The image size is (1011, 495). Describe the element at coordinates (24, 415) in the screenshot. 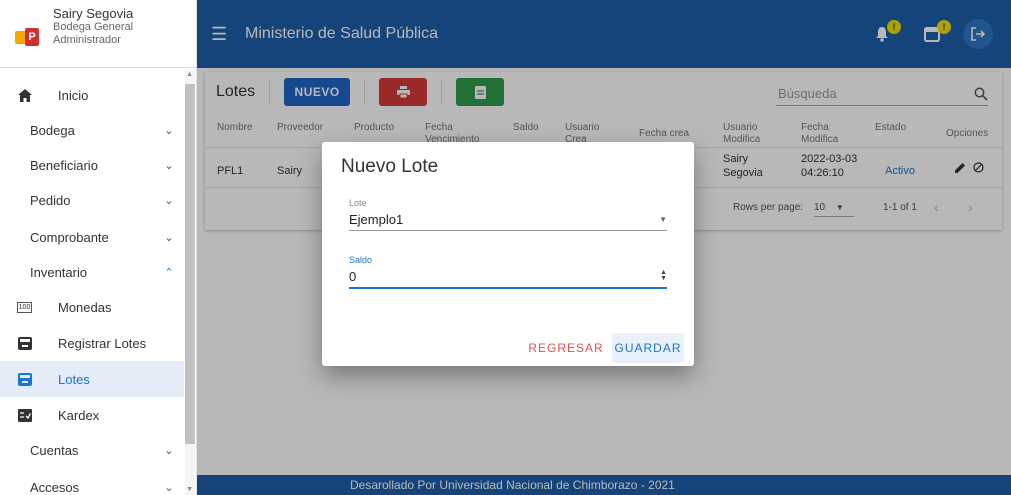

I see `checklist-icon` at that location.